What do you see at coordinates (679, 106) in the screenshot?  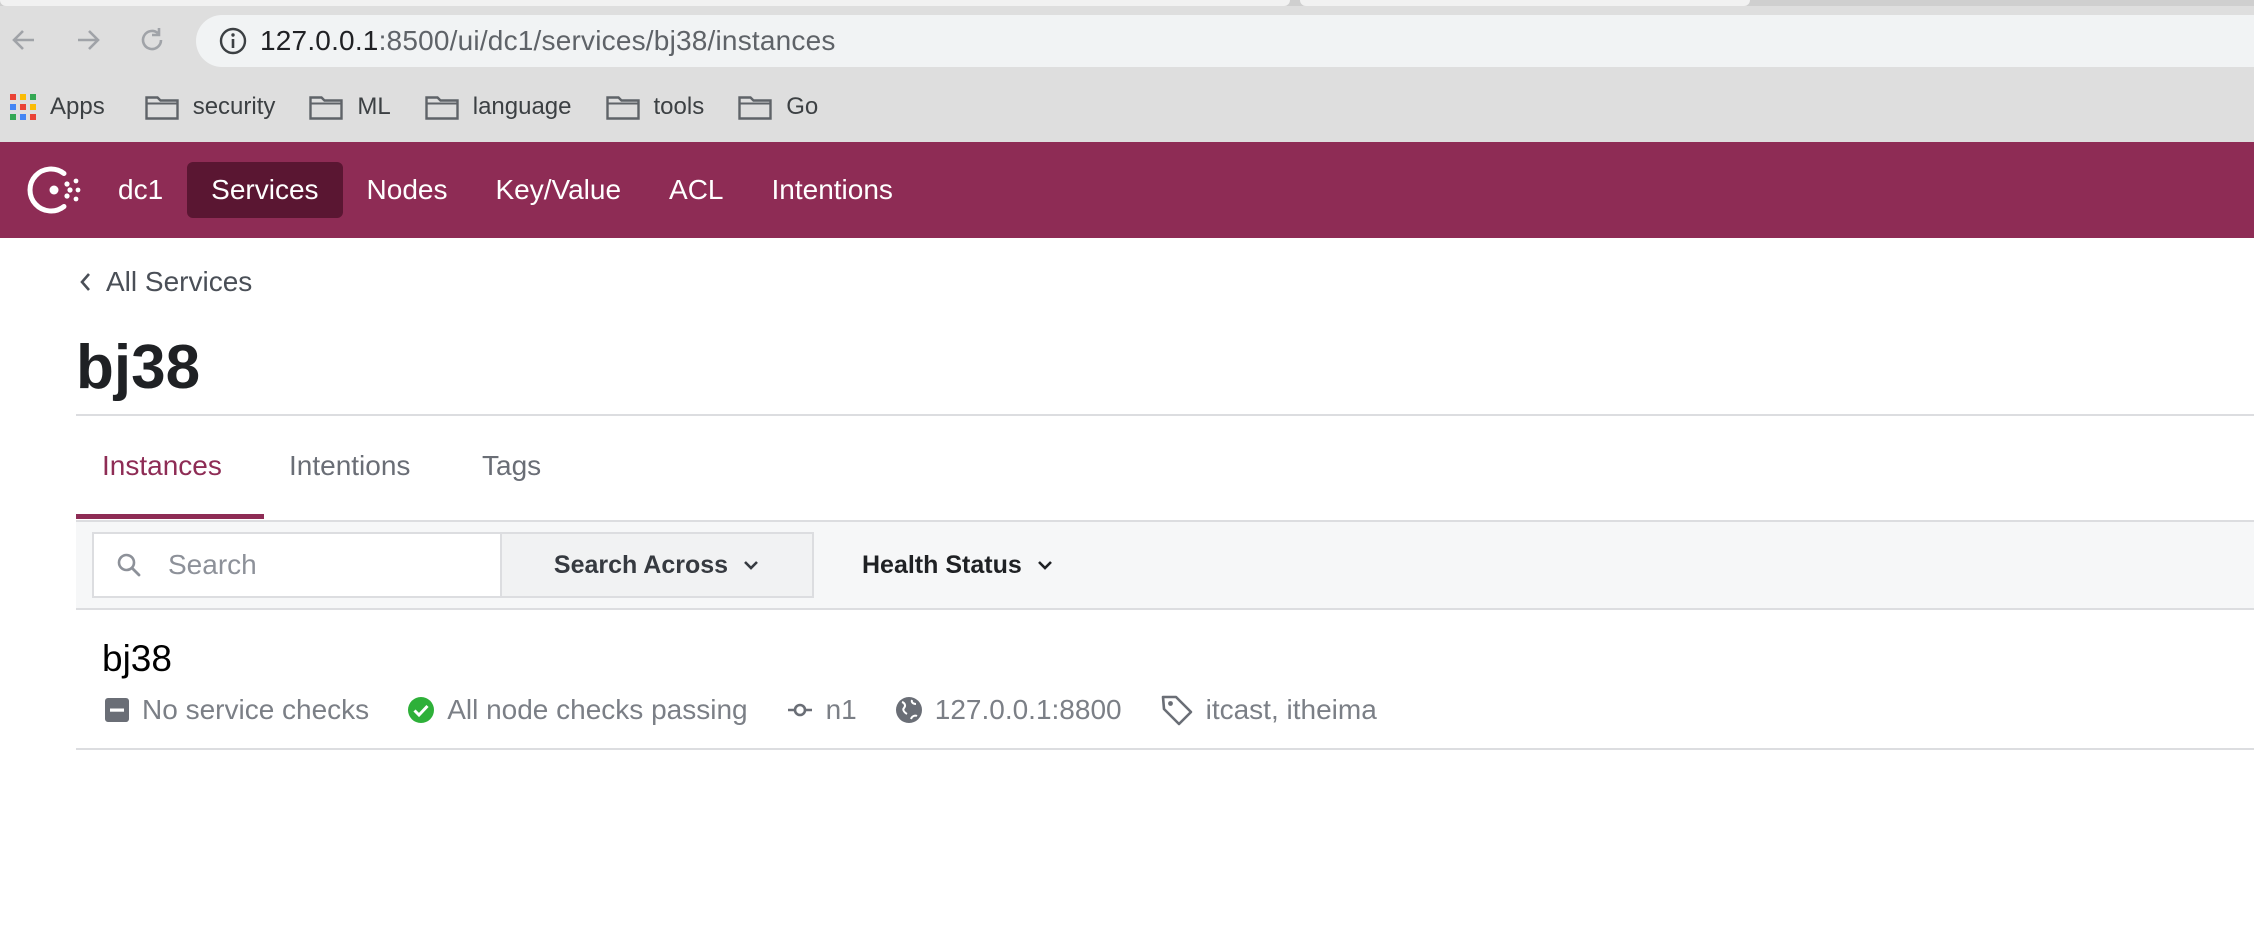 I see `bookmark-label: tools` at bounding box center [679, 106].